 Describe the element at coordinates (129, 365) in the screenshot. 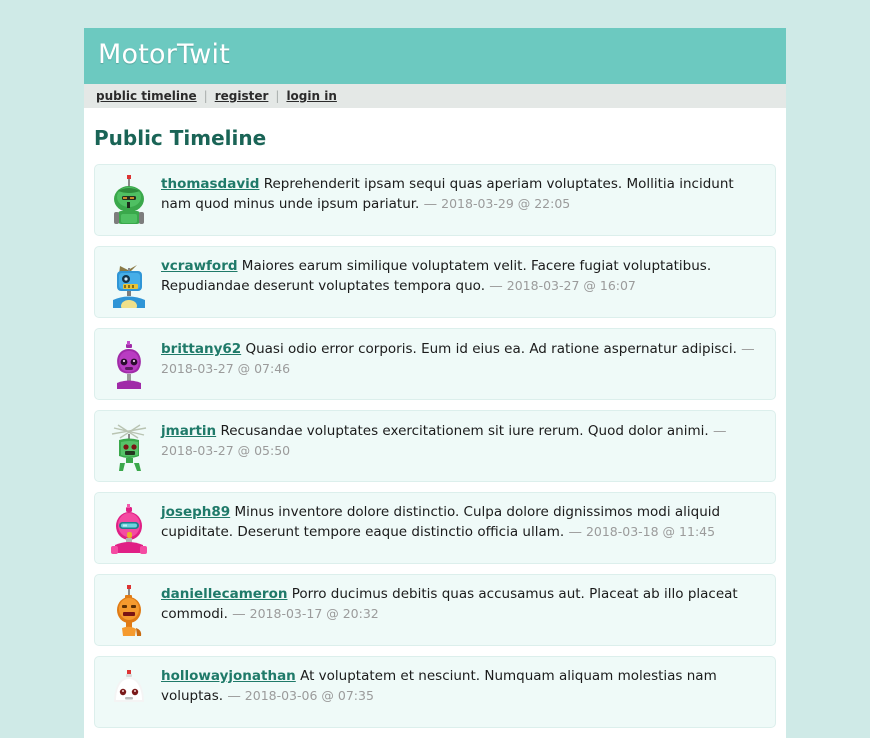

I see `robot-avatar-purple-bulb-icon` at that location.